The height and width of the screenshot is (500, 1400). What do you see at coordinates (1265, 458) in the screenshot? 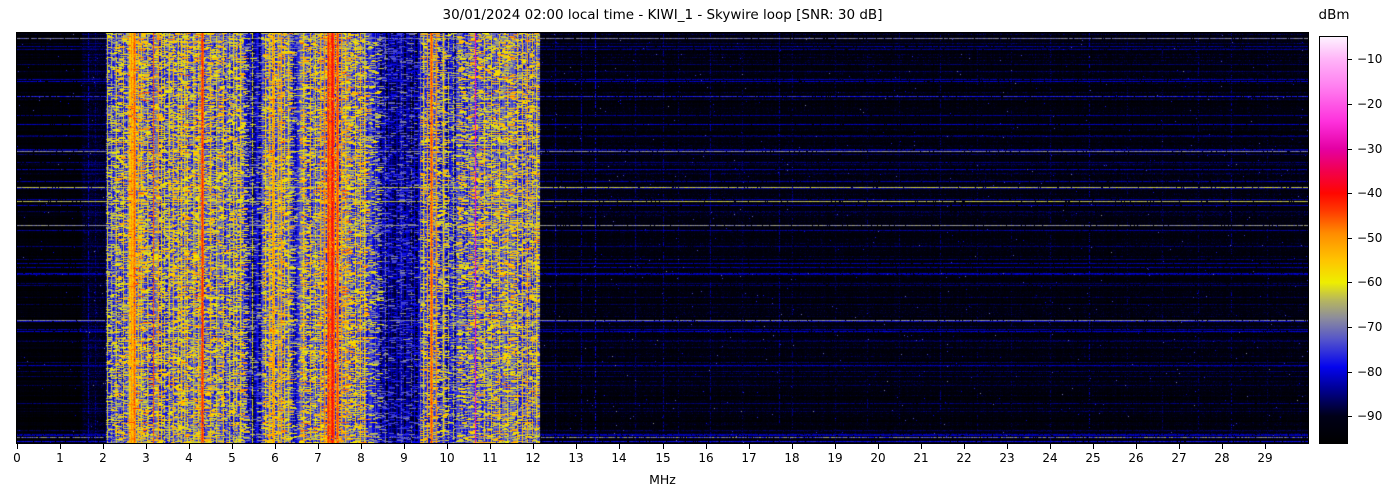
I see `x-tick-label: 29` at bounding box center [1265, 458].